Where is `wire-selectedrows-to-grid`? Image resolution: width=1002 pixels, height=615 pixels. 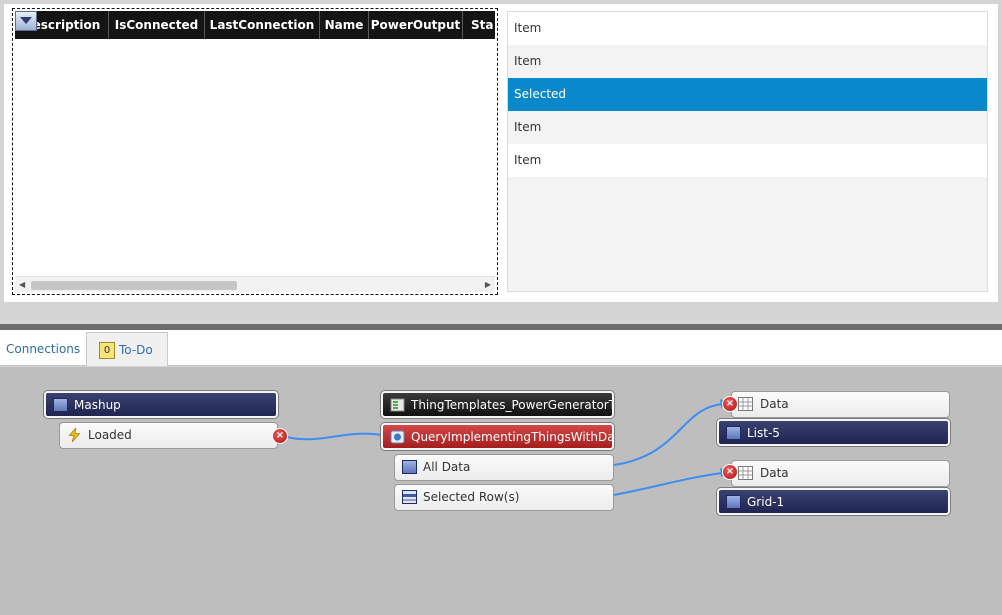 wire-selectedrows-to-grid is located at coordinates (668, 484).